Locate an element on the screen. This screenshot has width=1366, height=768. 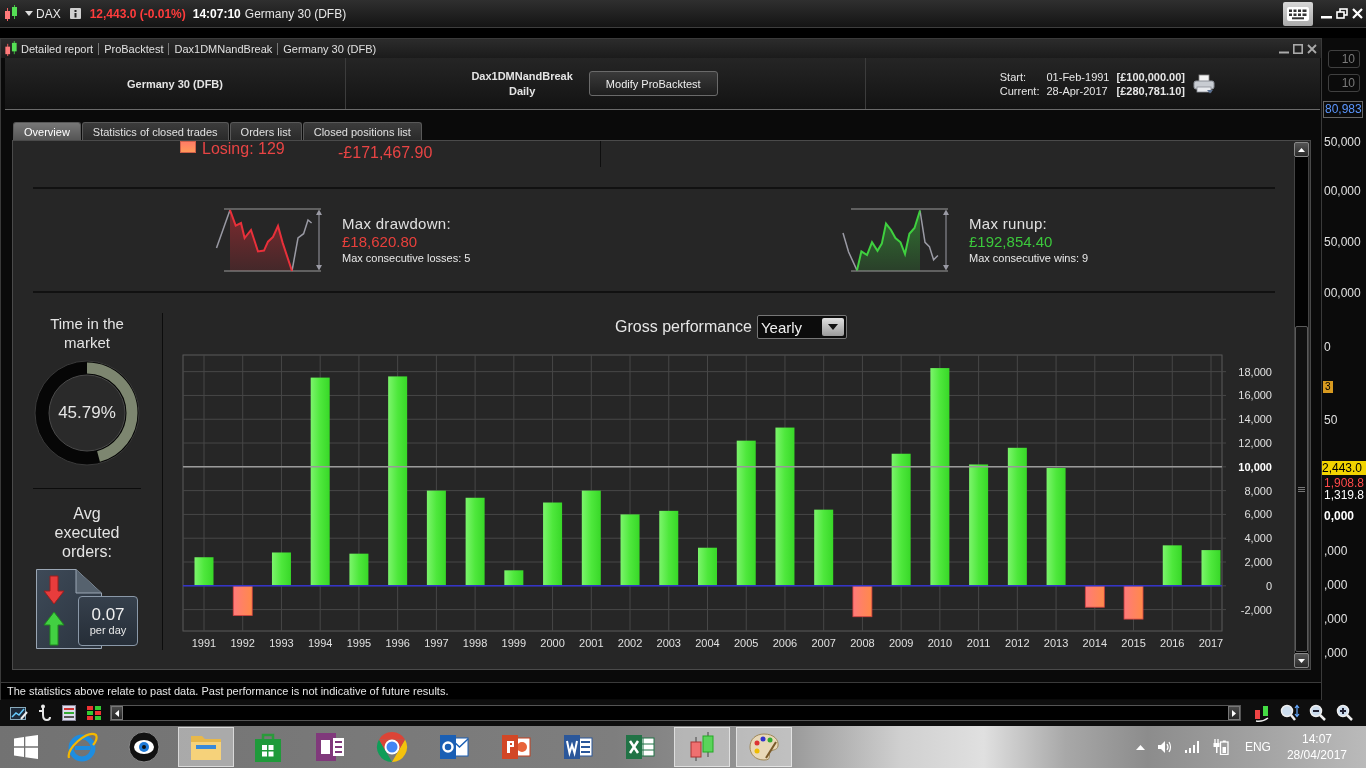
show-hidden-icons-icon is located at coordinates (1140, 747).